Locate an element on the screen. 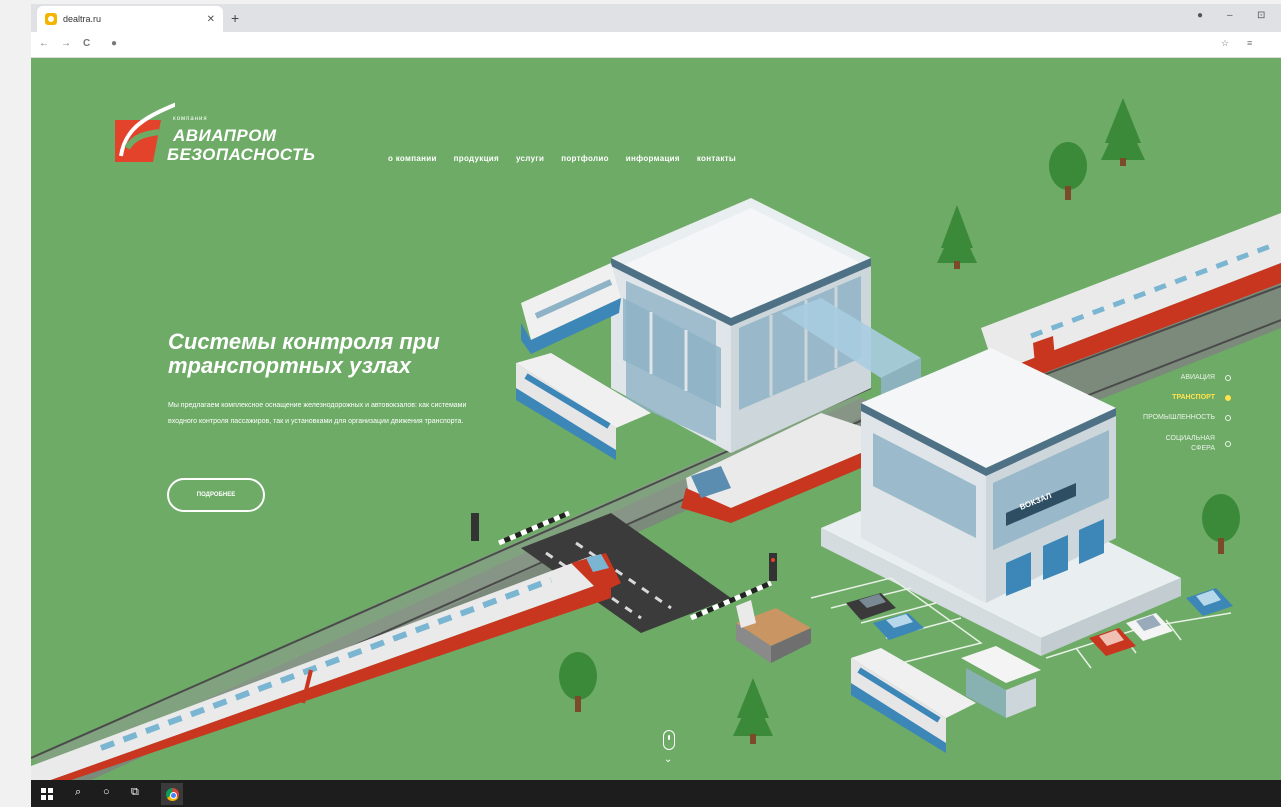  logo: компания АВИАПРОМ БЕЗОПАСНОСТЬ is located at coordinates (230, 133).